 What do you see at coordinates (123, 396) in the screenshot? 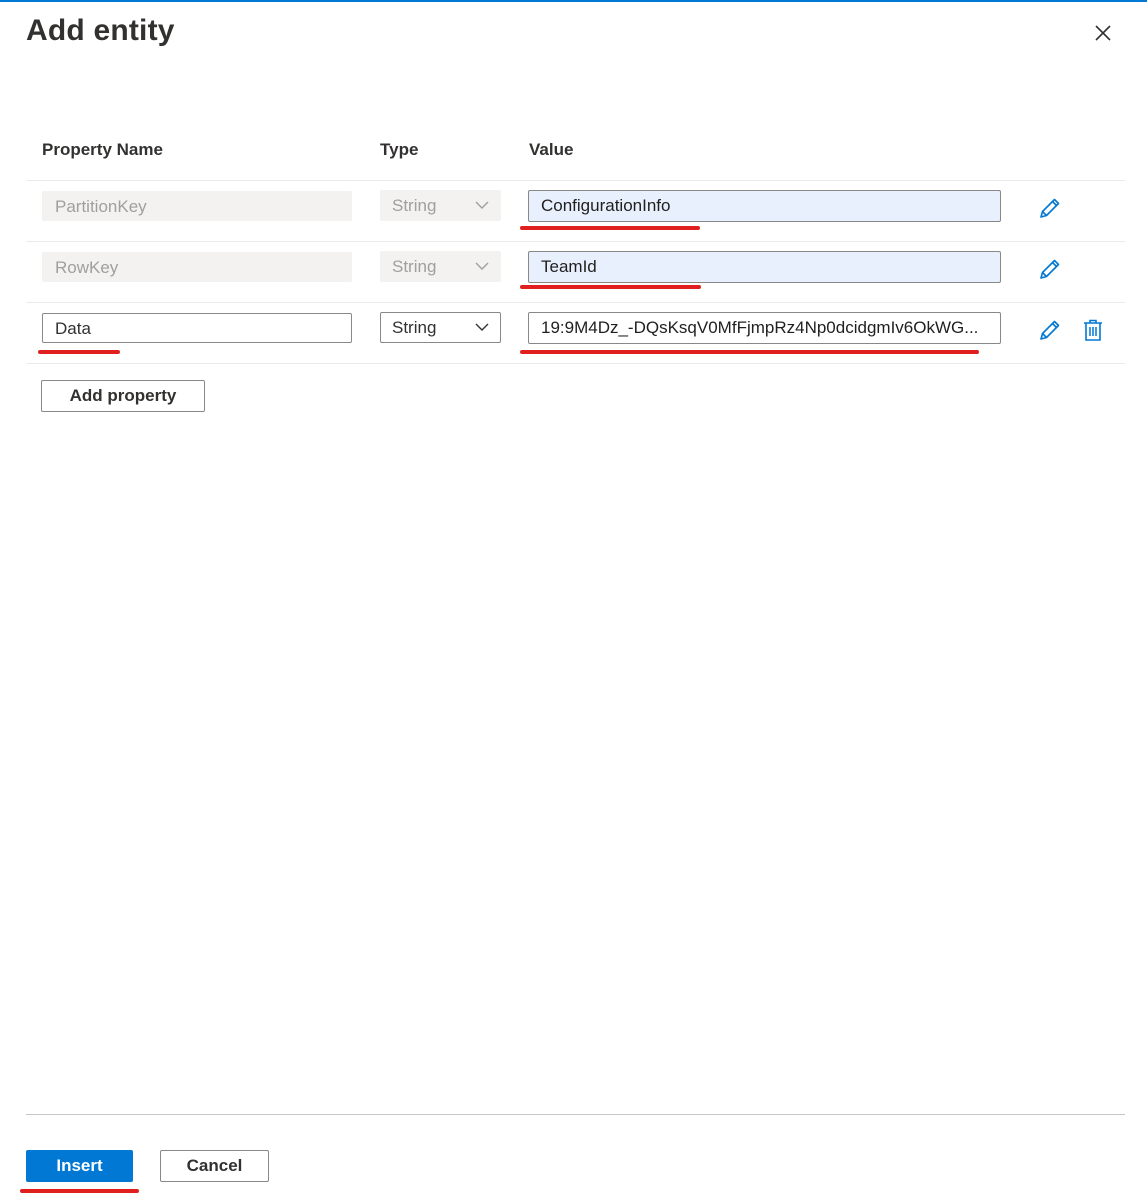
I see `add-property-button: Add property` at bounding box center [123, 396].